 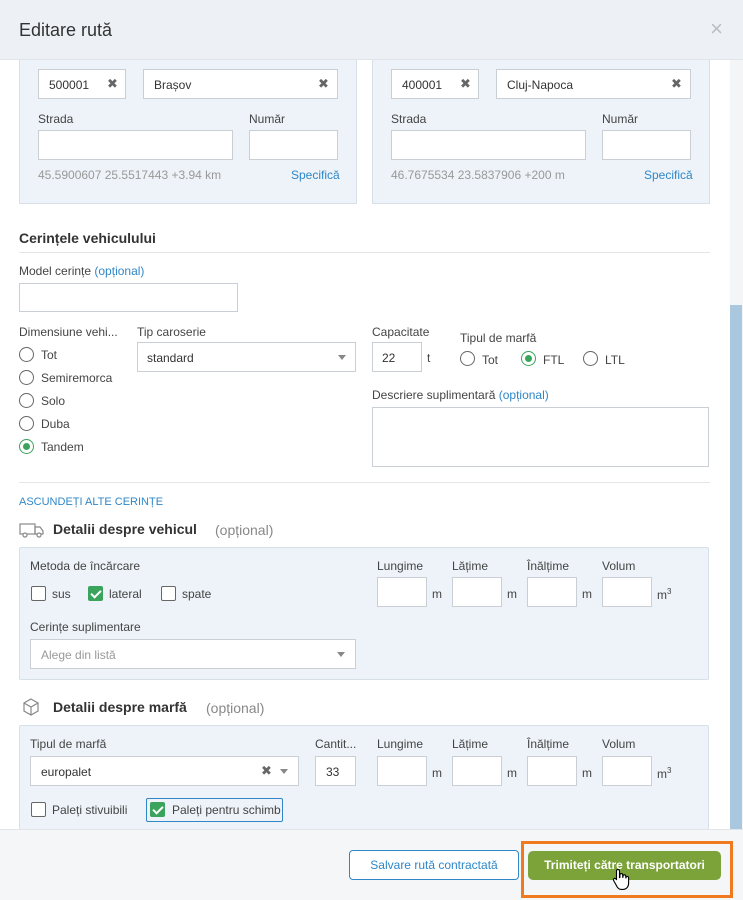 I want to click on exchange-pallets-checkbox, so click(x=157, y=809).